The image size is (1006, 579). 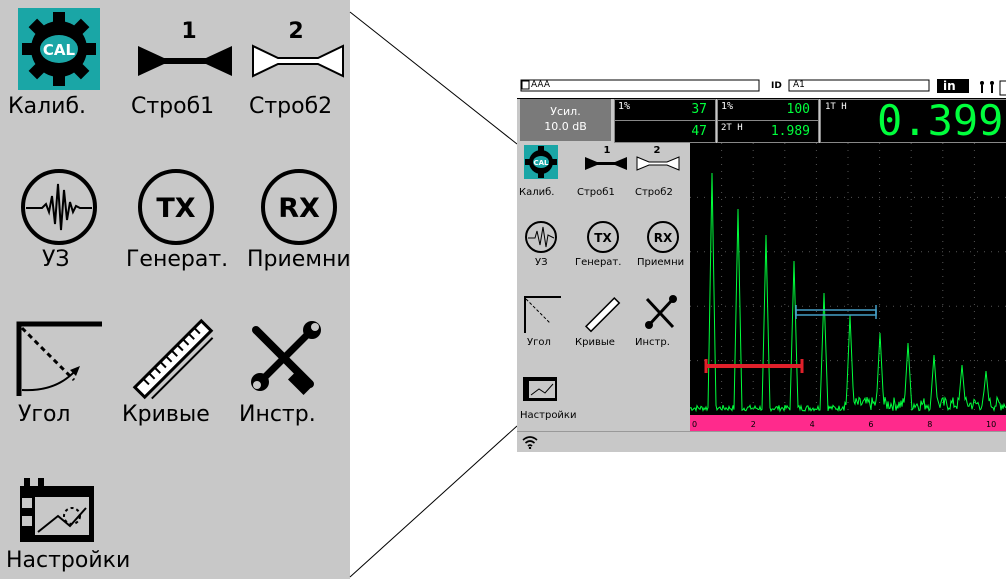 What do you see at coordinates (541, 262) in the screenshot?
I see `side-label-uz: УЗ` at bounding box center [541, 262].